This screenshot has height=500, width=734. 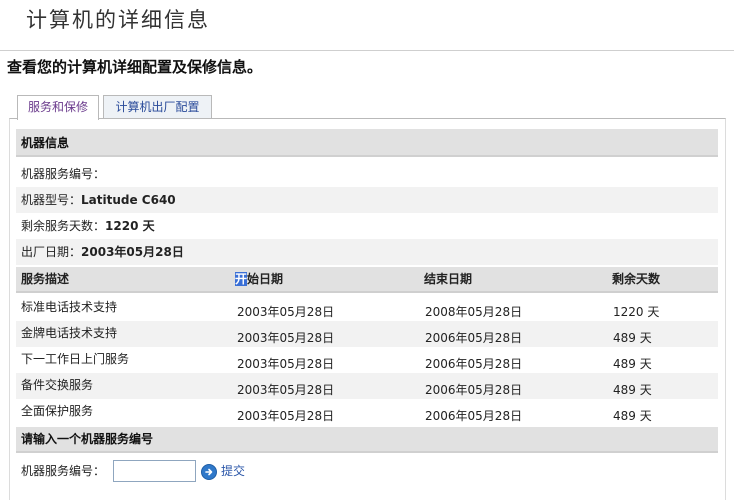 I want to click on arrow-right-circle-icon, so click(x=209, y=472).